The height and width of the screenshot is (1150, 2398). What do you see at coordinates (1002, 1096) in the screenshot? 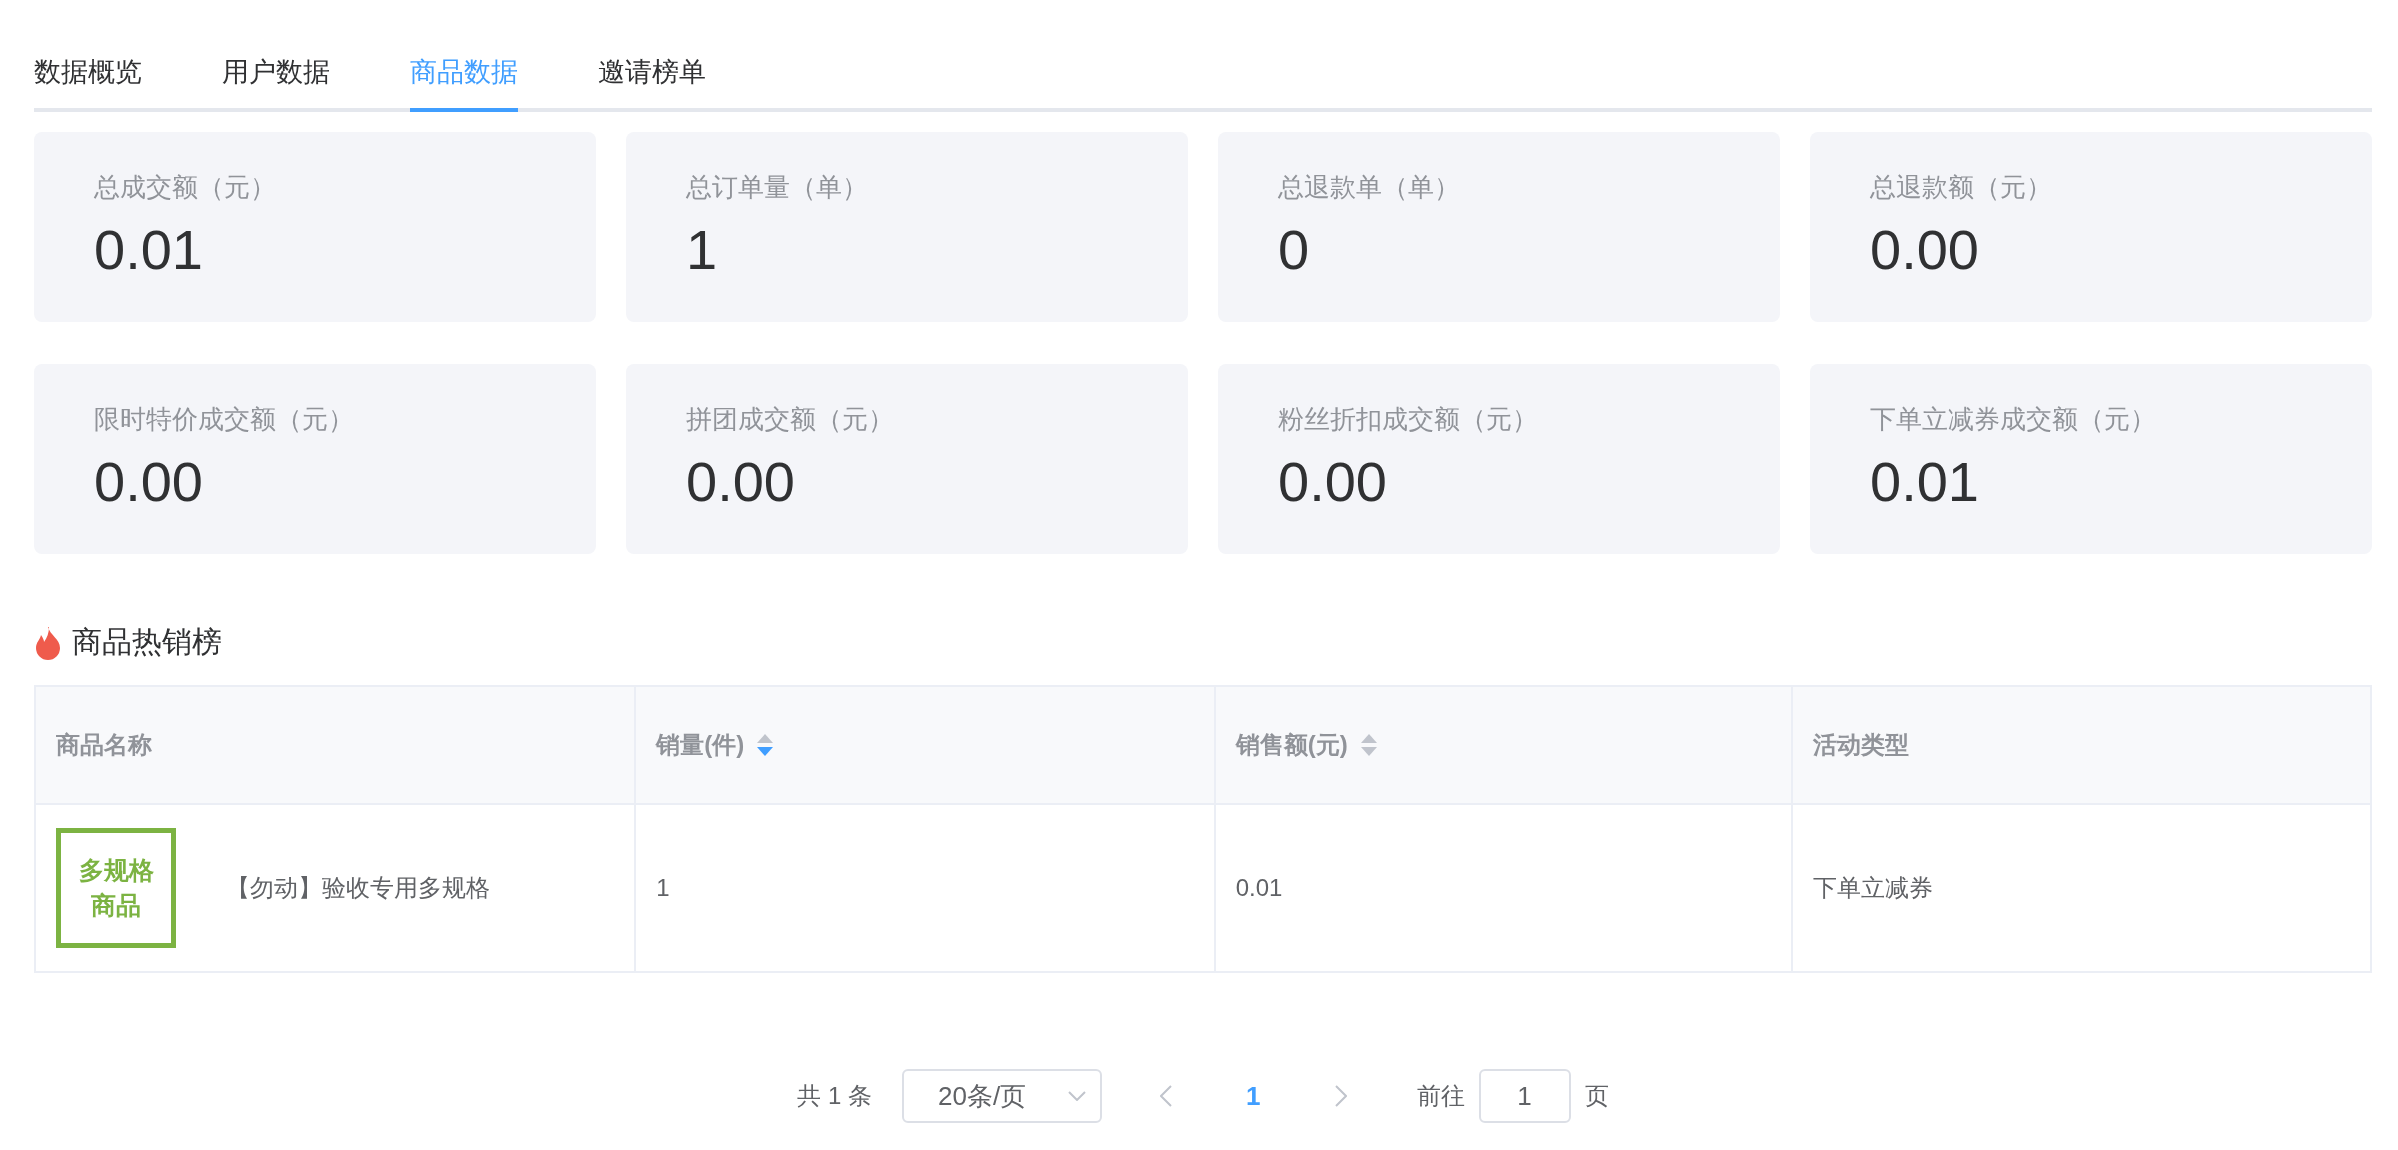
I see `page-size-select: 20条/页` at bounding box center [1002, 1096].